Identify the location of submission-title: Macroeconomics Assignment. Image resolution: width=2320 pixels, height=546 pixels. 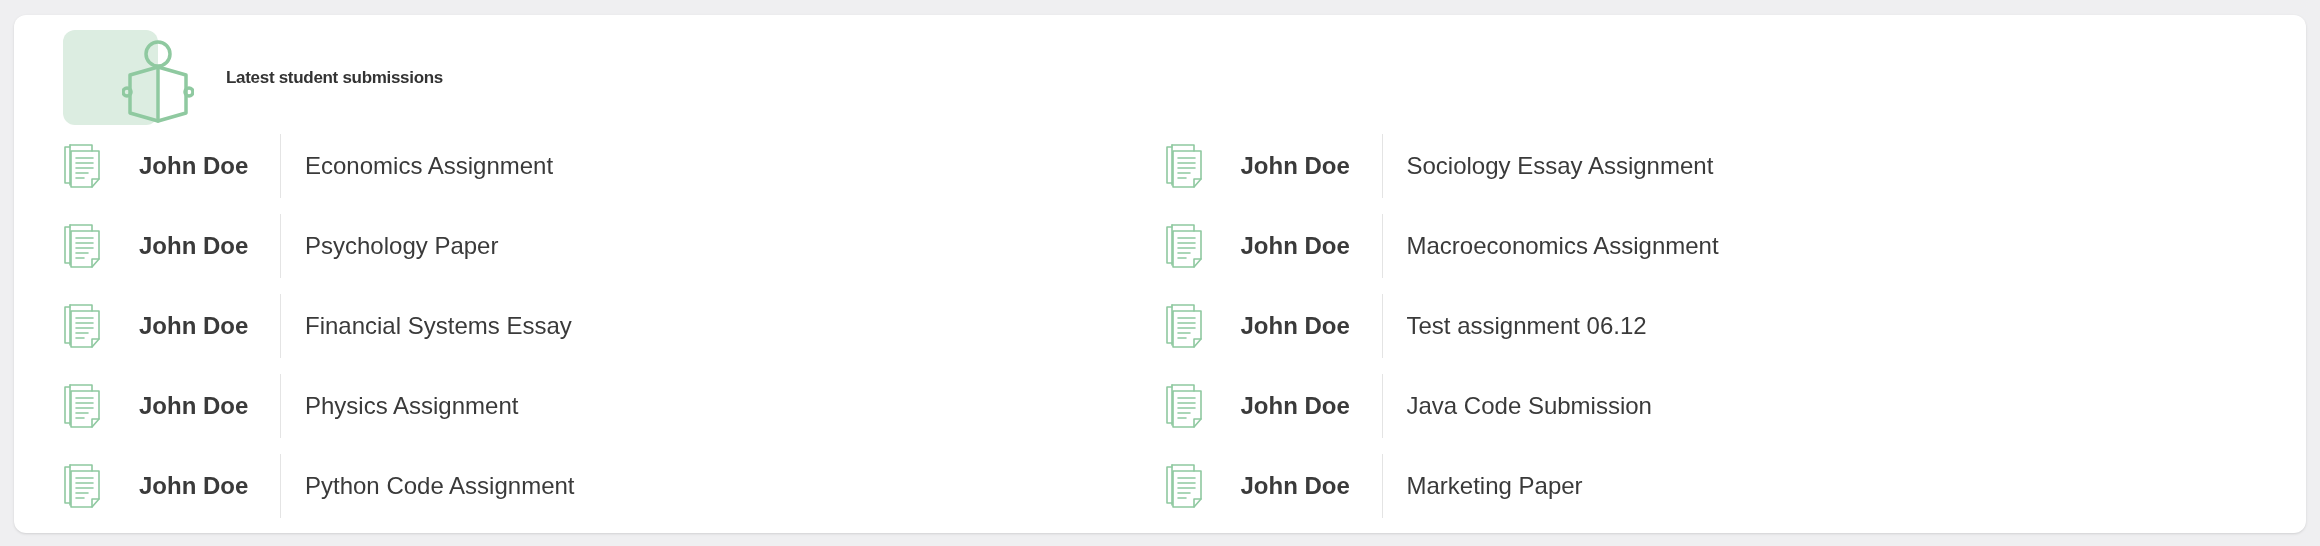
(1562, 246).